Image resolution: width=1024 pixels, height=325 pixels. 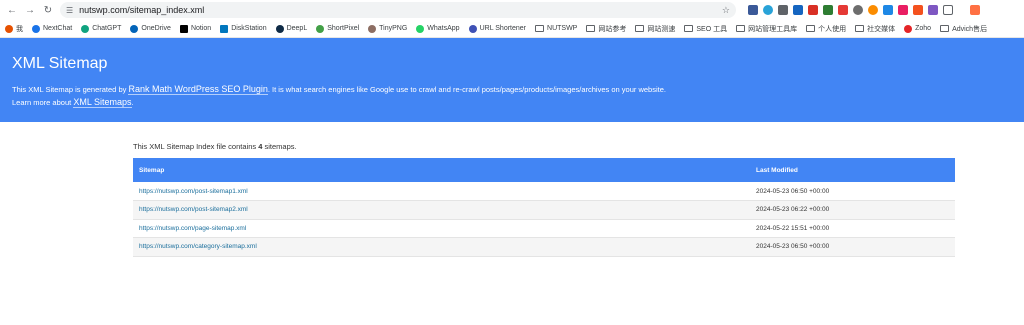 I want to click on bookmark-label: ChatGPT, so click(x=107, y=28).